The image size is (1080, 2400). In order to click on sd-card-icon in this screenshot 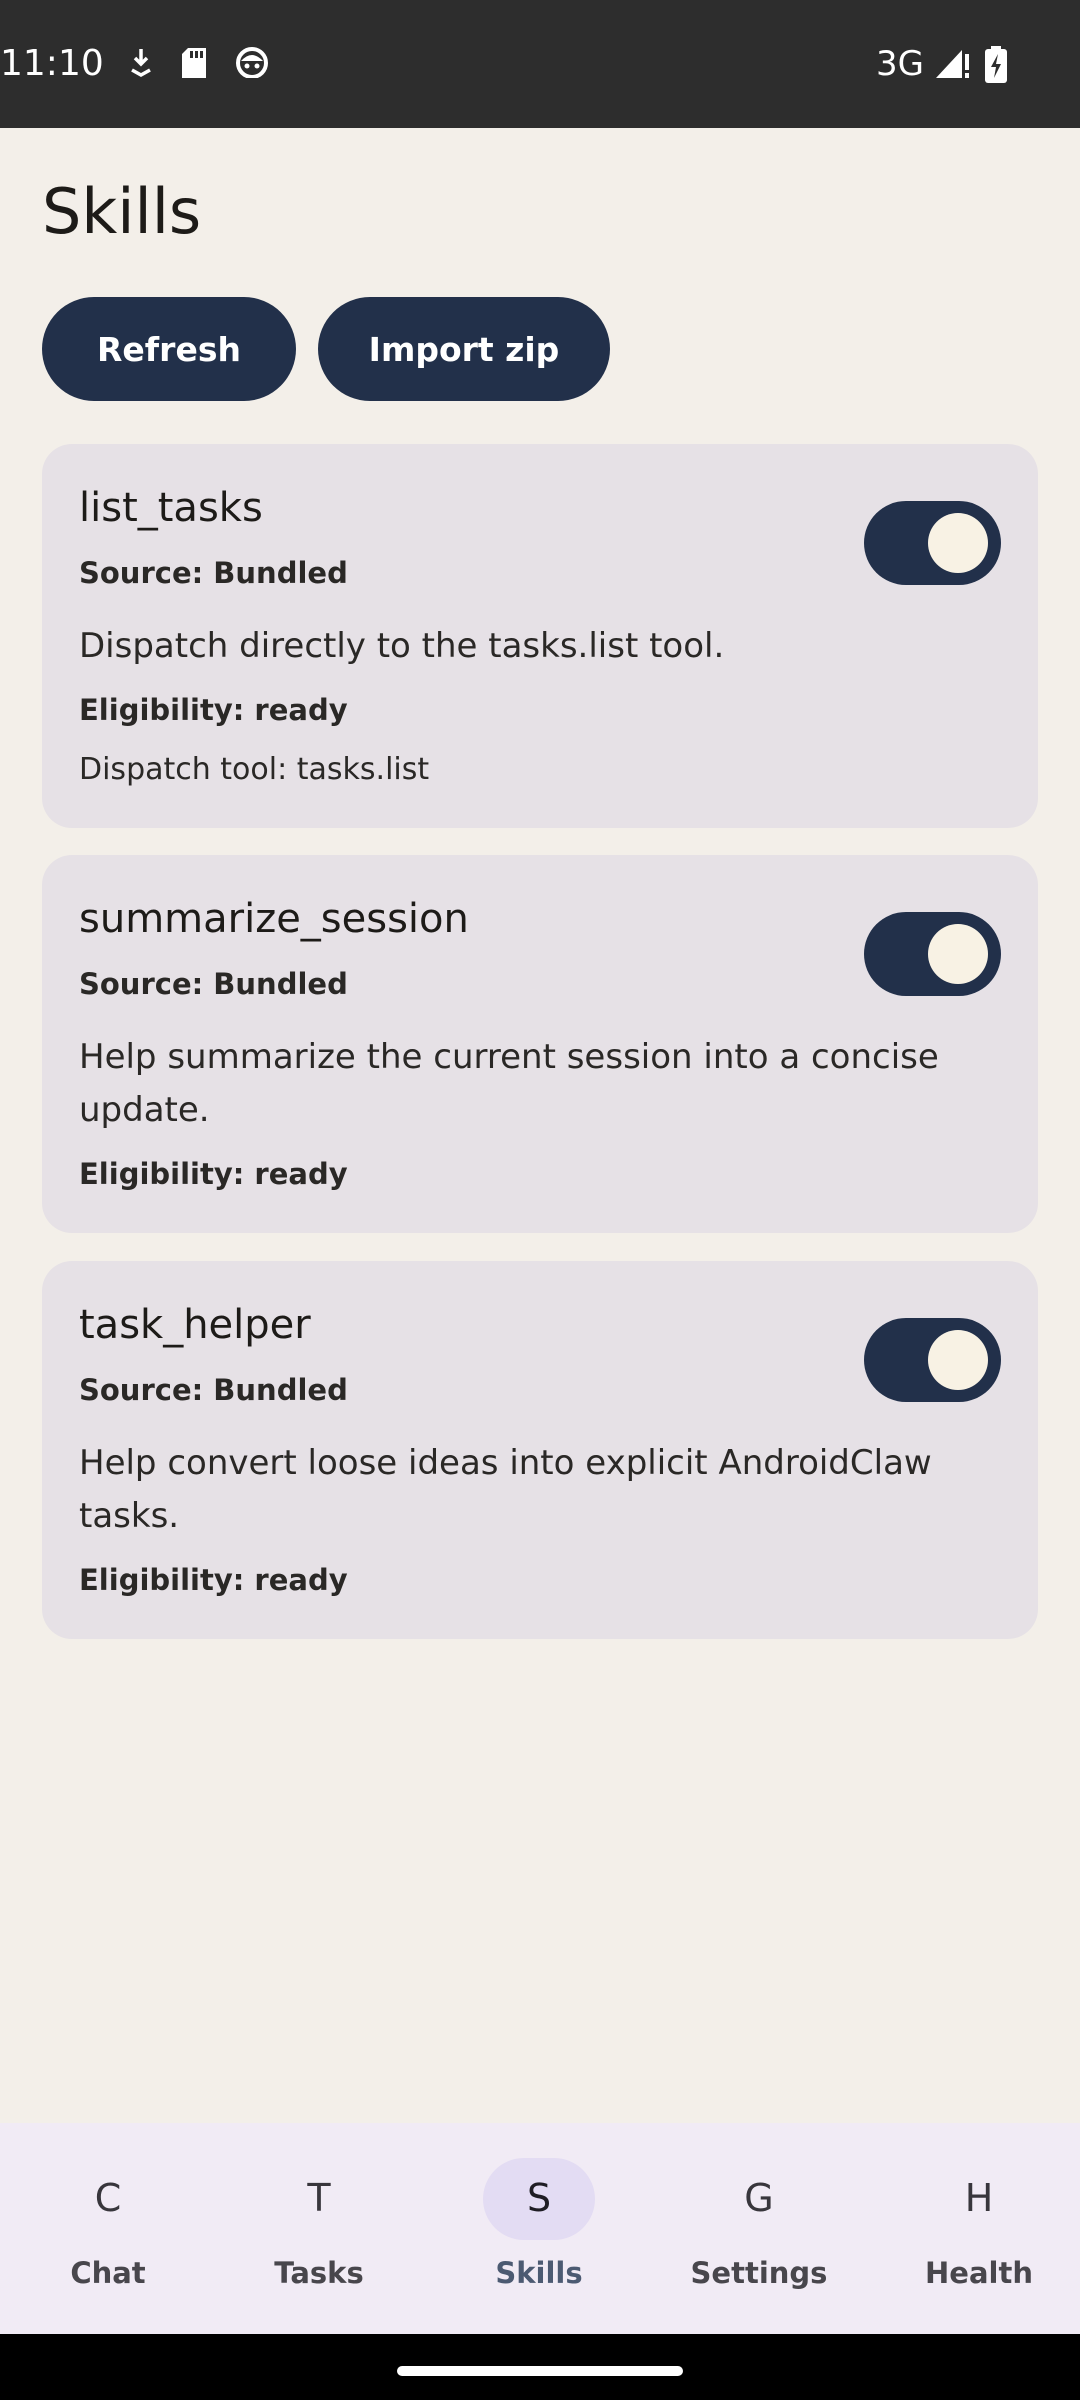, I will do `click(194, 63)`.